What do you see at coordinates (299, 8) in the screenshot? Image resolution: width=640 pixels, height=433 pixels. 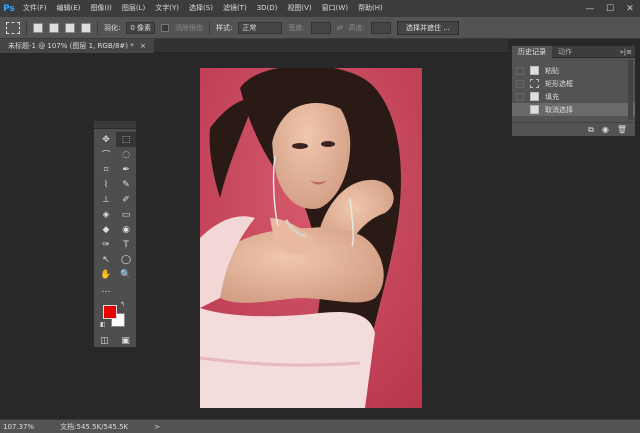 I see `menu-view: 视图(V)` at bounding box center [299, 8].